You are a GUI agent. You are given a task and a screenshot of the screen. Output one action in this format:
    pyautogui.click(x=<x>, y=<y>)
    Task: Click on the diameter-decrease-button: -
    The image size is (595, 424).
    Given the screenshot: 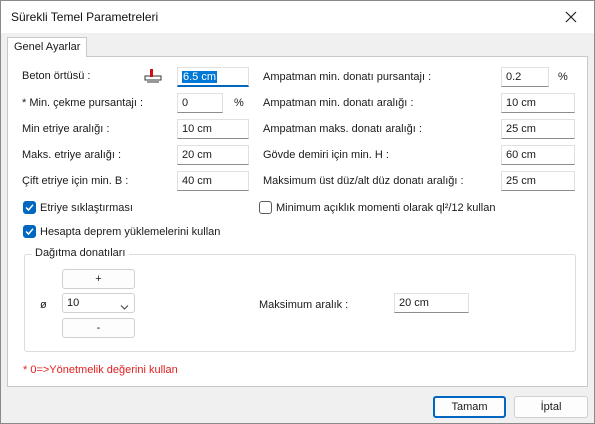 What is the action you would take?
    pyautogui.click(x=98, y=328)
    